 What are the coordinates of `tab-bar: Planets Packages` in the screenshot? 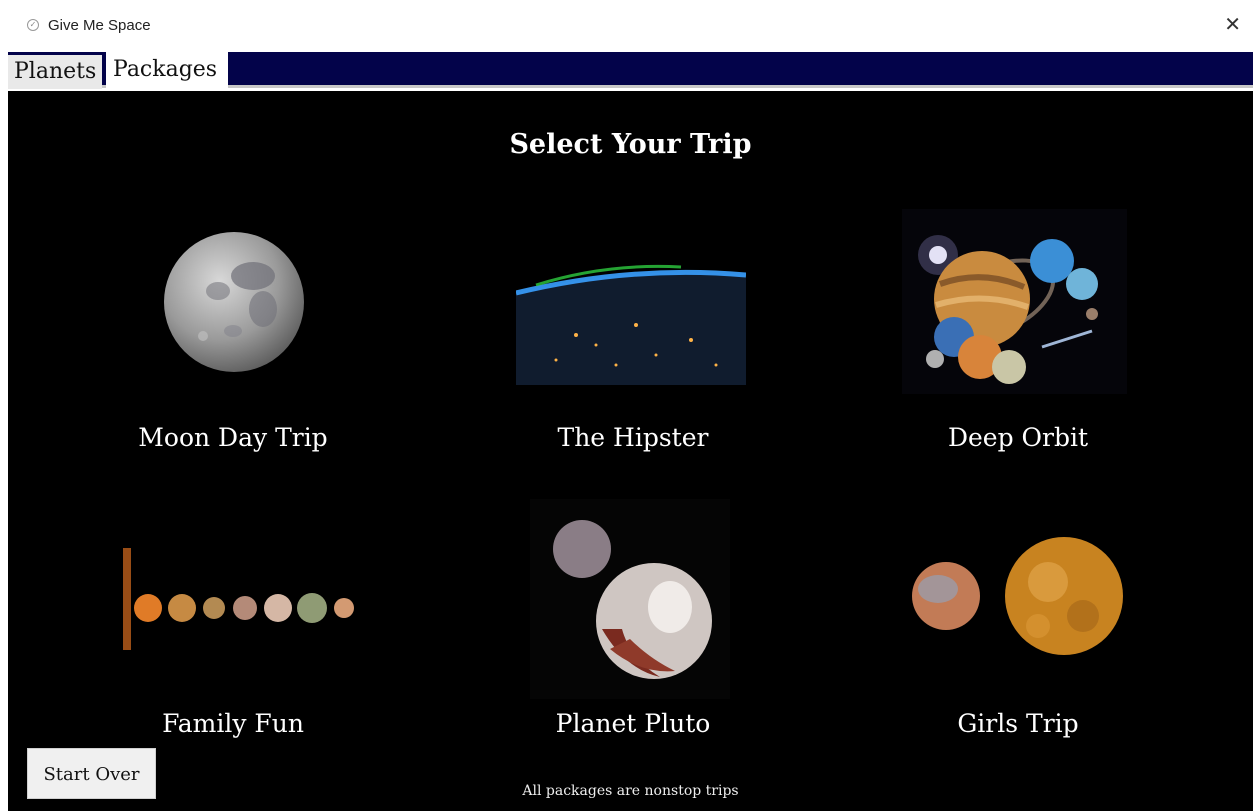 It's located at (630, 70).